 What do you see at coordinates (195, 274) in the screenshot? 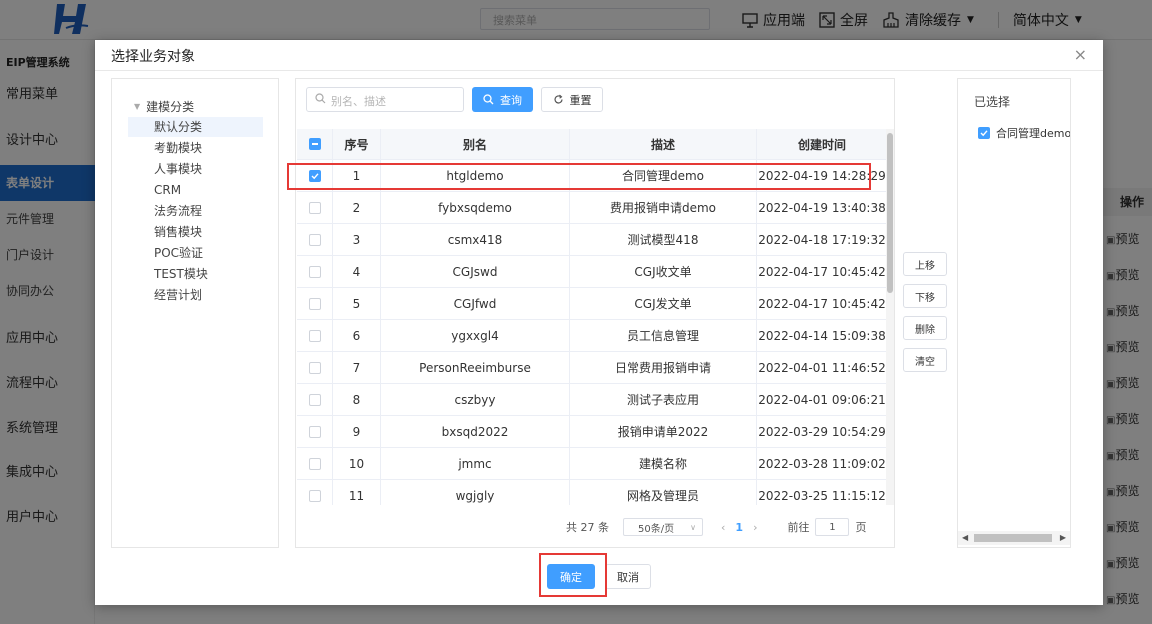
I see `tree-node: TEST模块` at bounding box center [195, 274].